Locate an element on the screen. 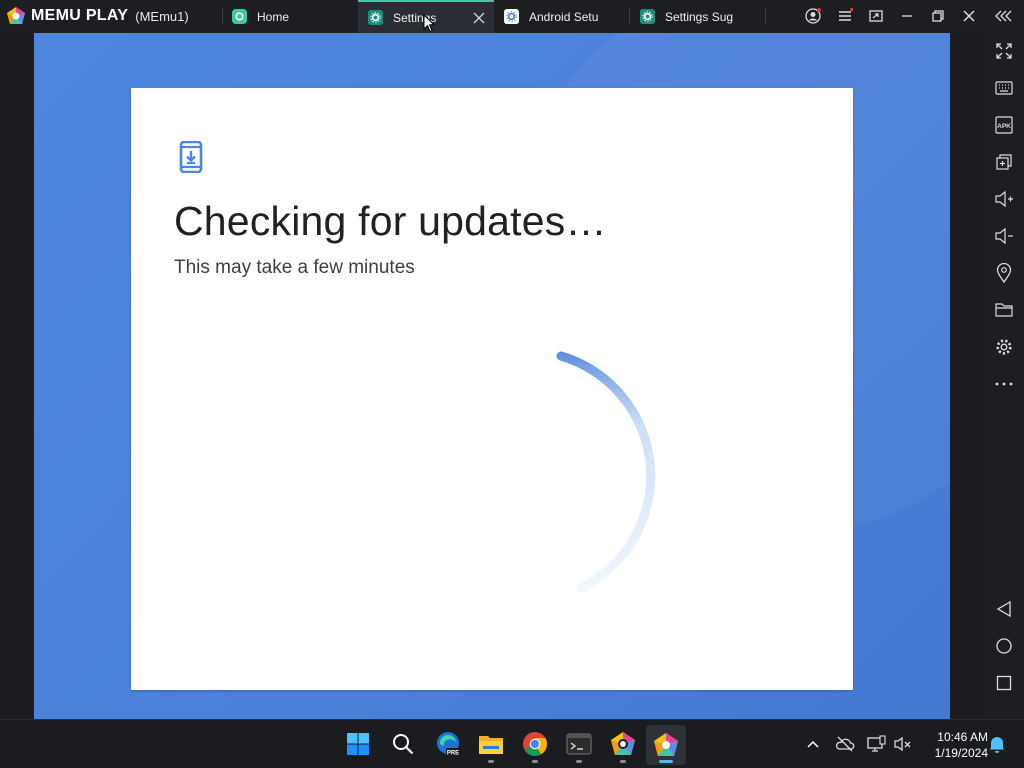 Image resolution: width=1024 pixels, height=768 pixels. memu-multi-icon is located at coordinates (623, 743).